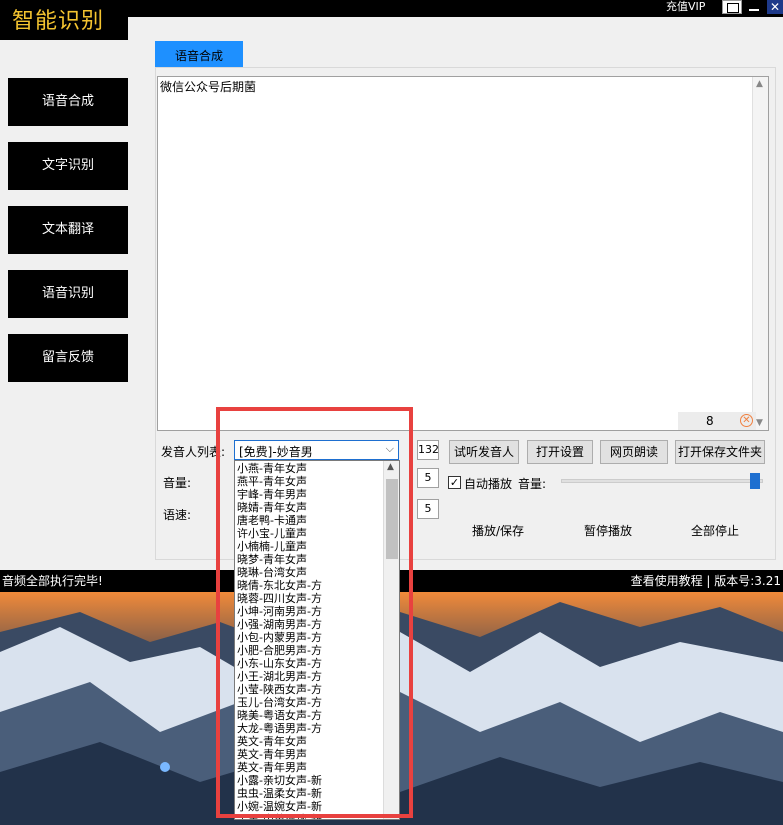 The image size is (783, 825). I want to click on open-save-folder-button: 打开保存文件夹, so click(720, 452).